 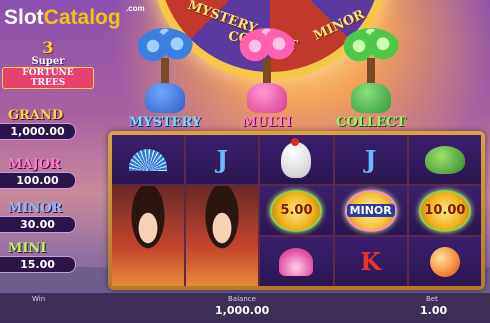 I want to click on jackpot-mini-label: MINI, so click(x=27, y=248).